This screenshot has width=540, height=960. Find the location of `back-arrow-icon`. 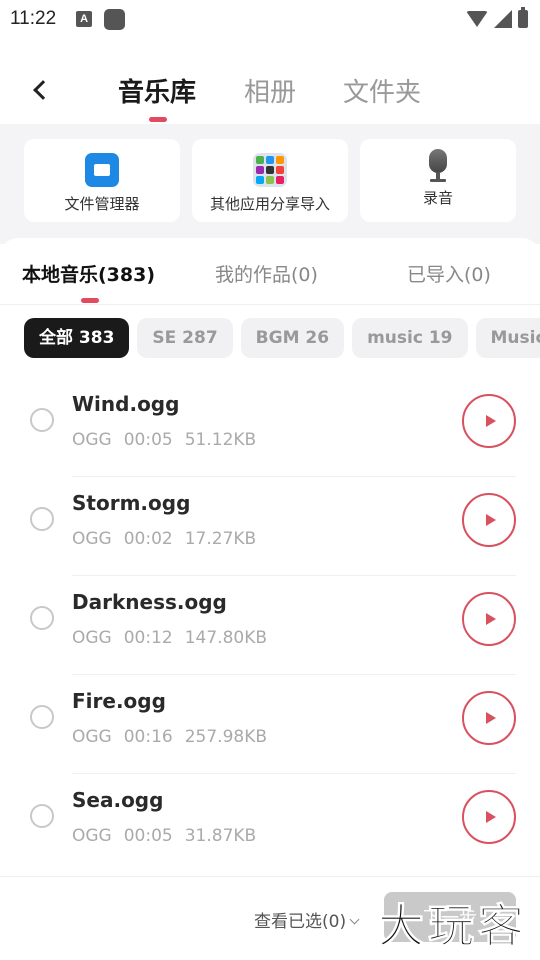

back-arrow-icon is located at coordinates (43, 90).